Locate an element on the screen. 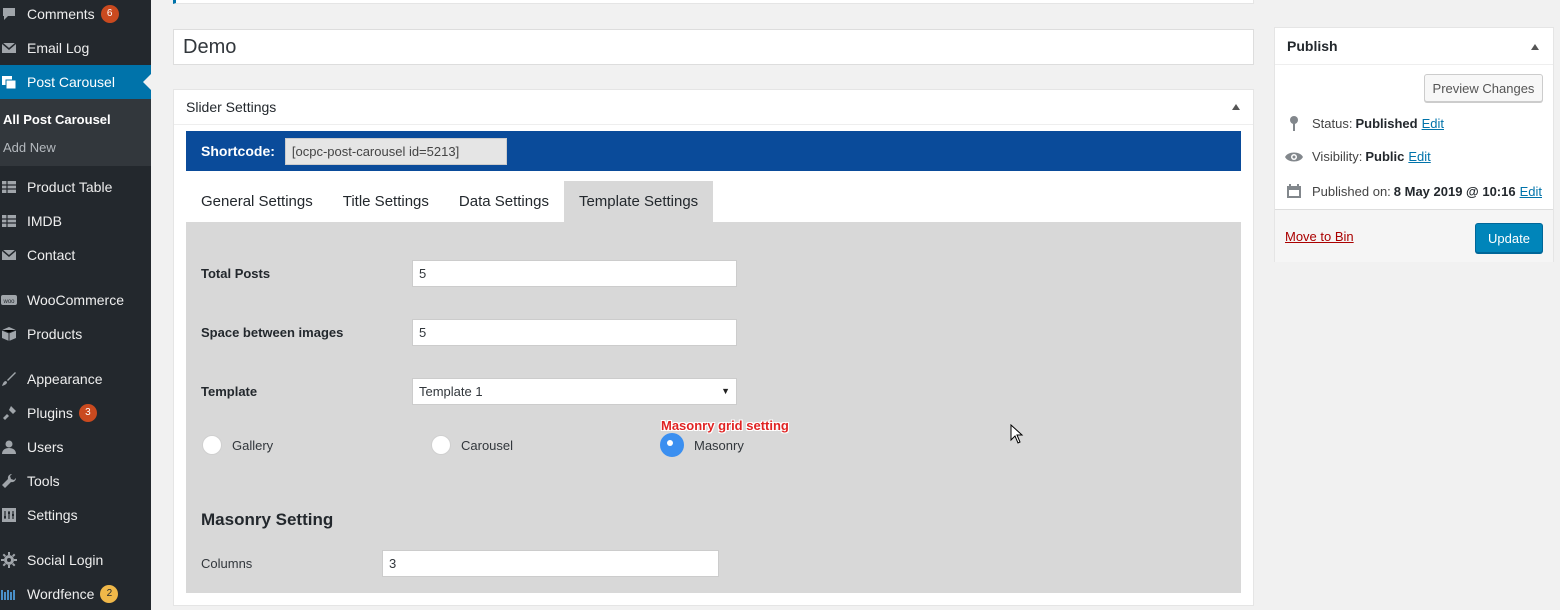 The image size is (1560, 610). shortcode-label: Shortcode: is located at coordinates (238, 151).